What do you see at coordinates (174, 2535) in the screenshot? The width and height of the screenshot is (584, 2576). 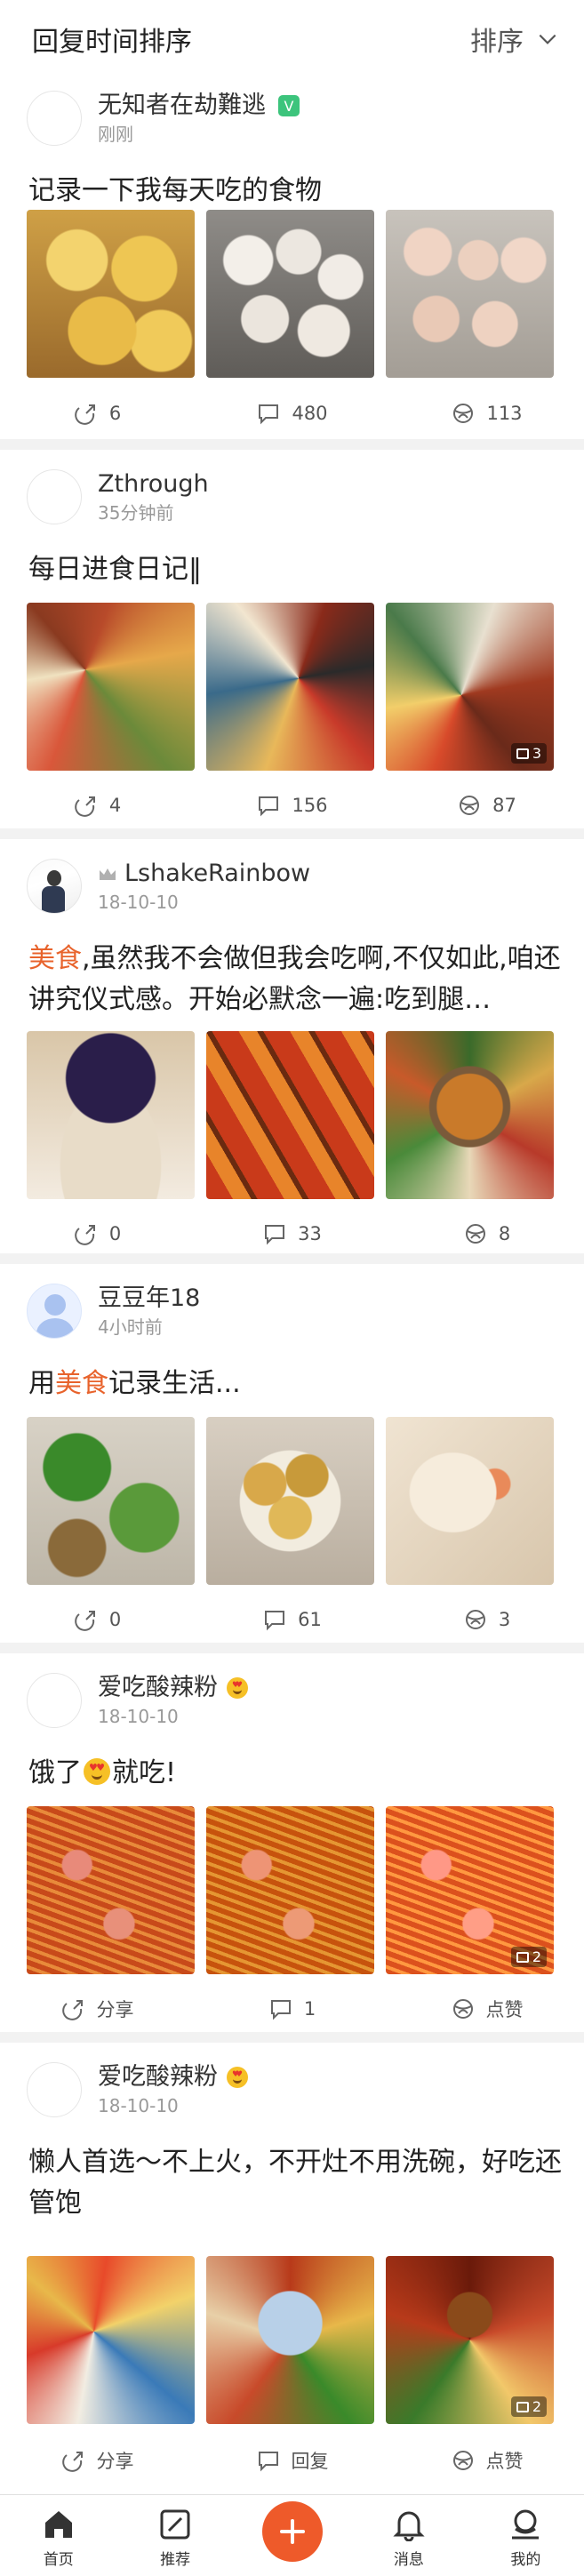 I see `tab-recommend: 推荐` at bounding box center [174, 2535].